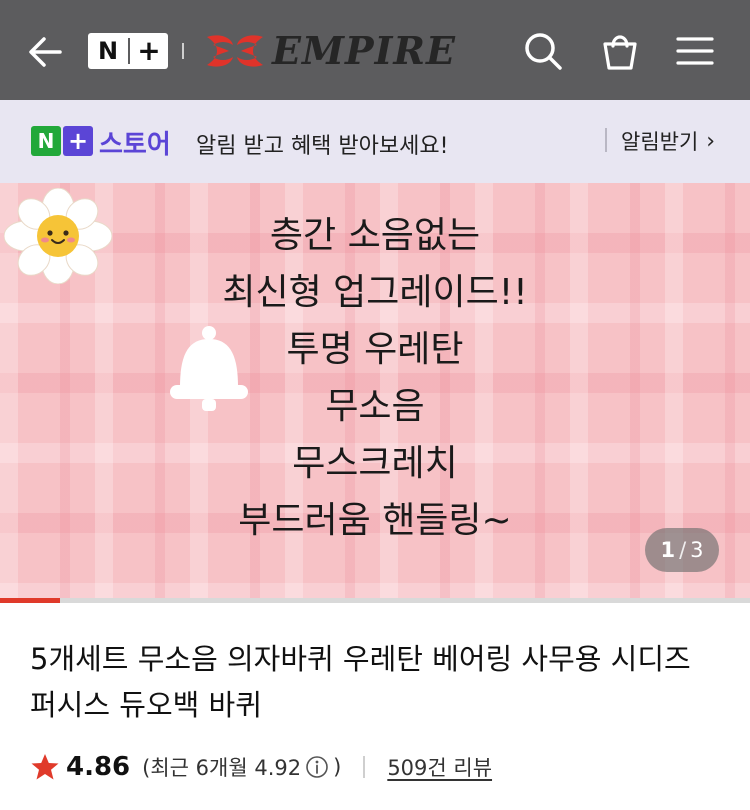  I want to click on store-label: 스토어, so click(135, 142).